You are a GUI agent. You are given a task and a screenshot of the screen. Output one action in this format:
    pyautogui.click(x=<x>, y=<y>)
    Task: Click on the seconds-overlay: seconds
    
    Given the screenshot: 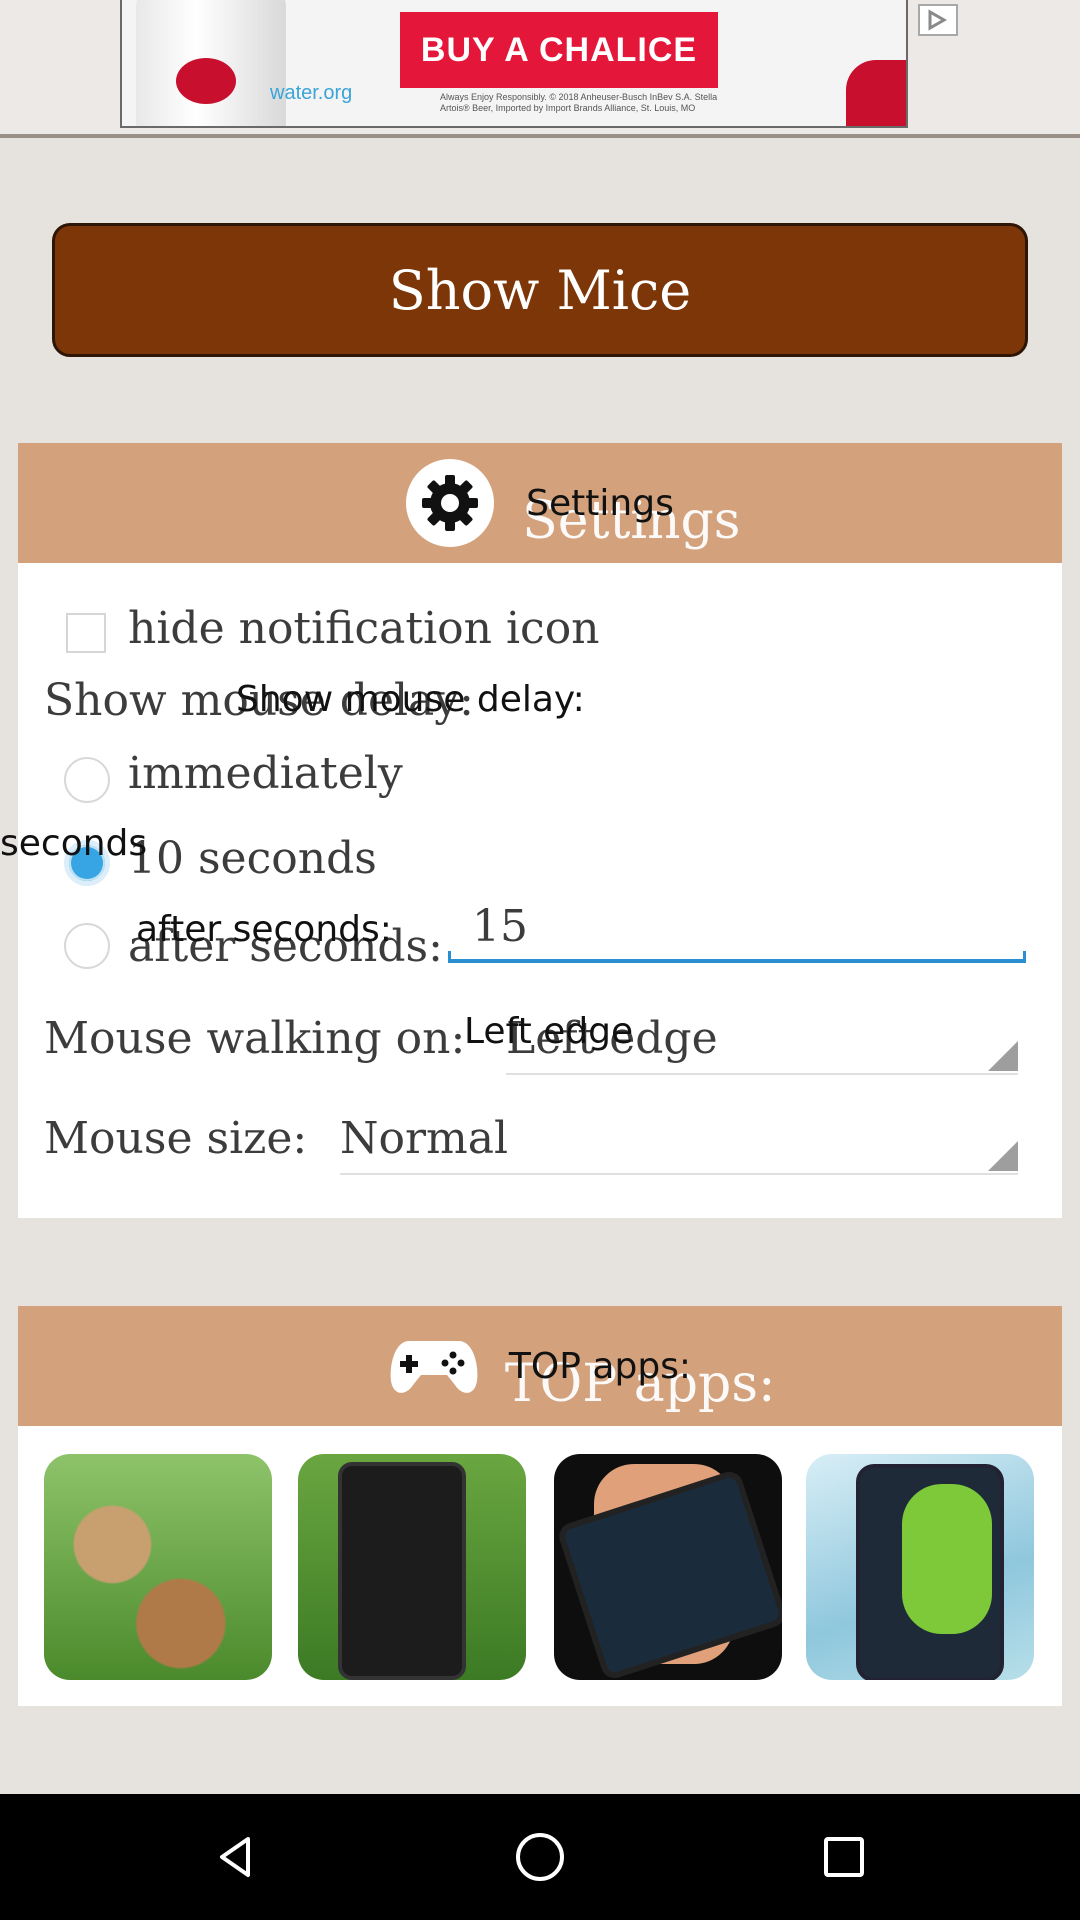 What is the action you would take?
    pyautogui.click(x=74, y=843)
    